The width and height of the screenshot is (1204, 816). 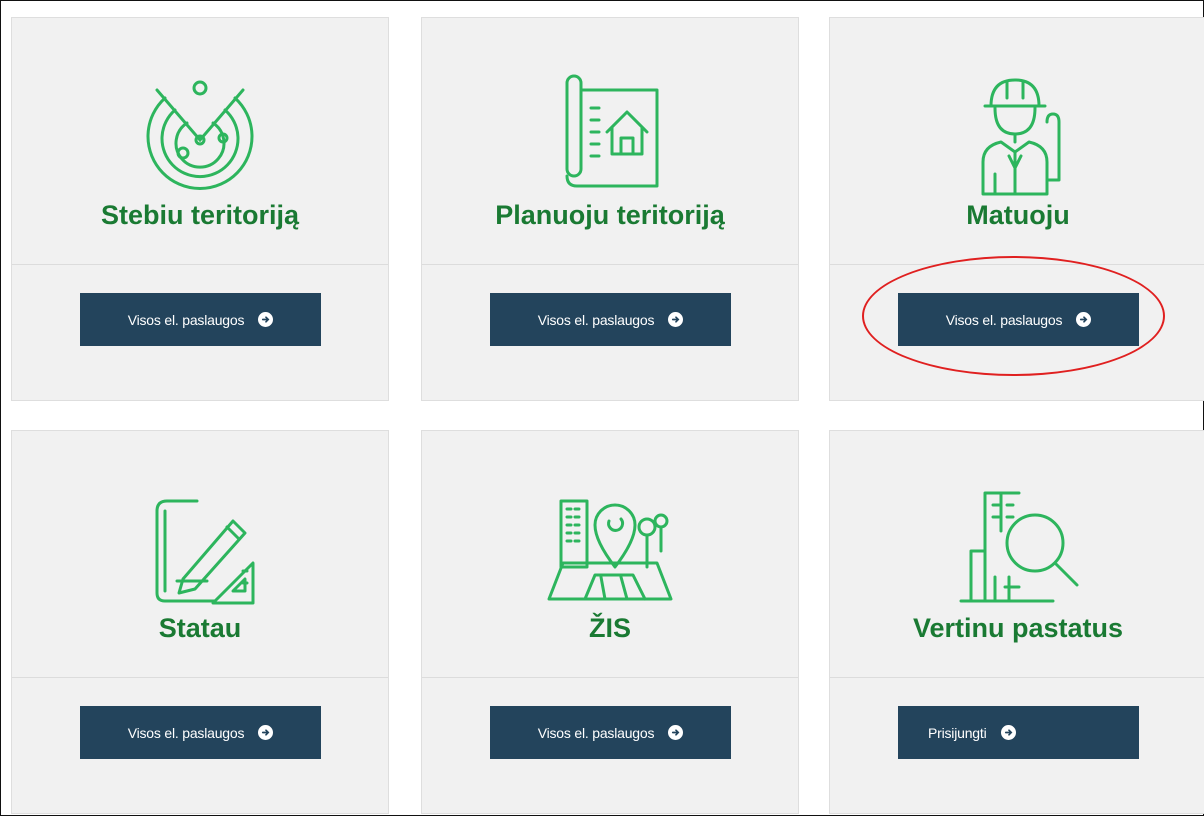 I want to click on service-card-matuoju: Matuoju Visos el. paslaugos, so click(x=1016, y=209).